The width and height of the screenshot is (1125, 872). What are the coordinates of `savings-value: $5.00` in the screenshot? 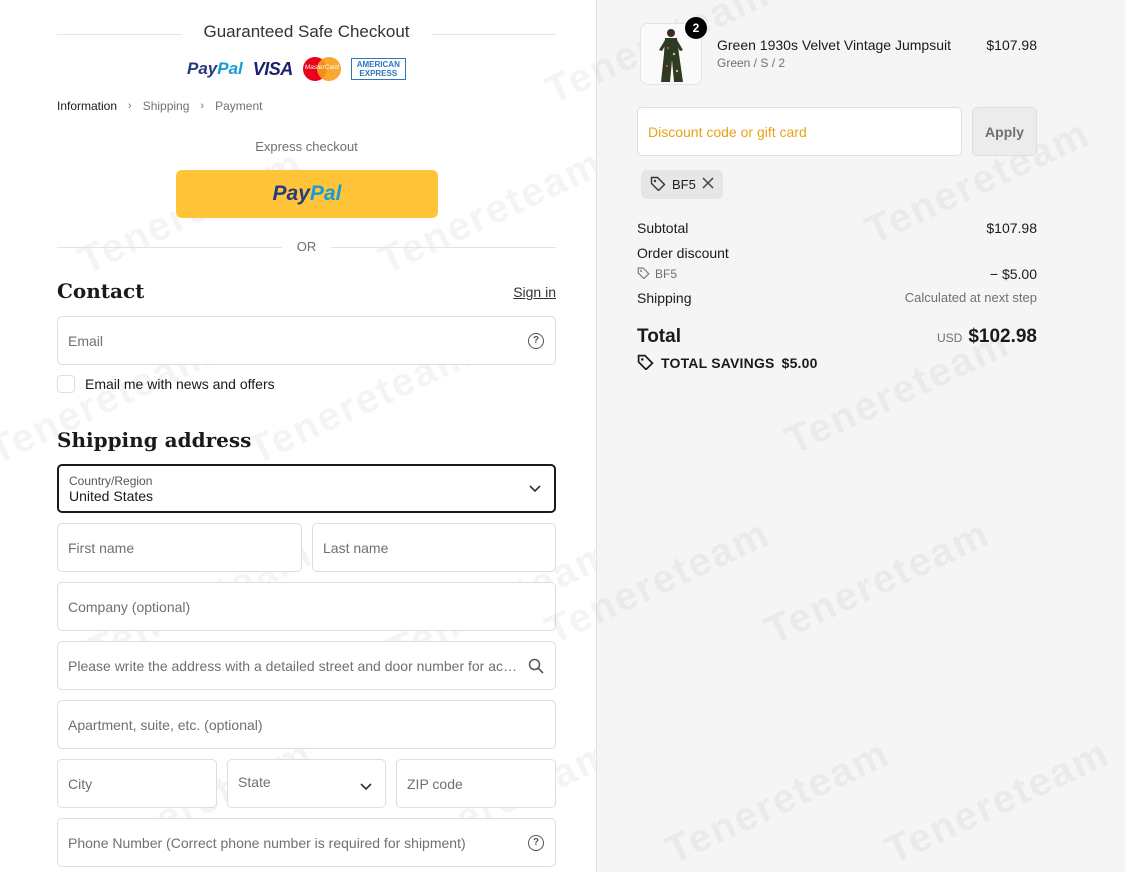 It's located at (799, 363).